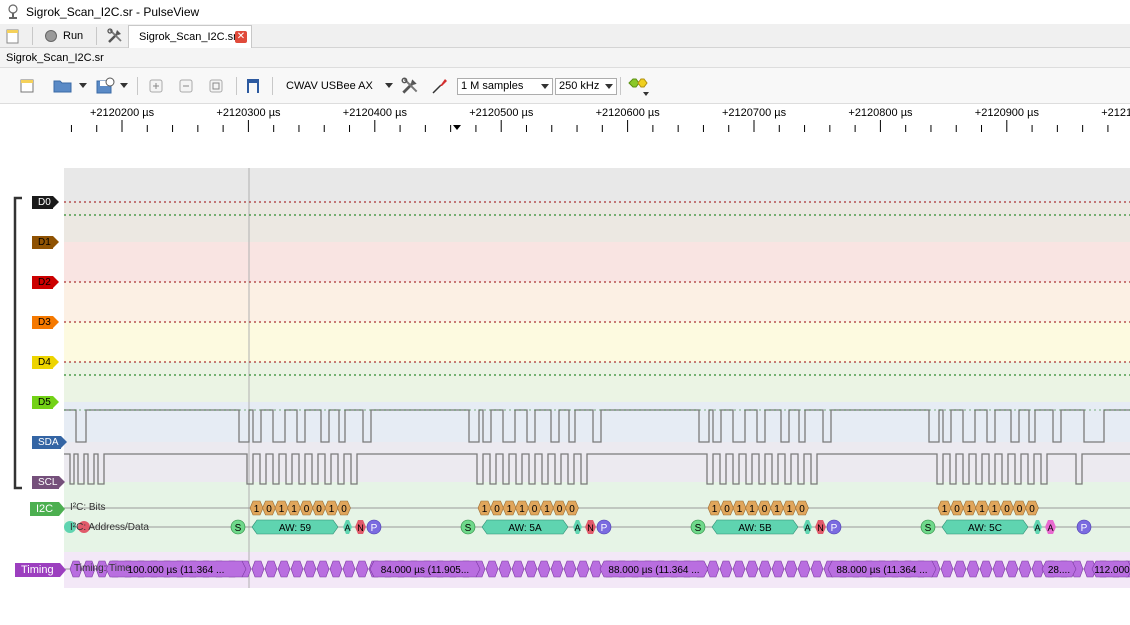 The image size is (1130, 625). I want to click on new-view-button, so click(27, 86).